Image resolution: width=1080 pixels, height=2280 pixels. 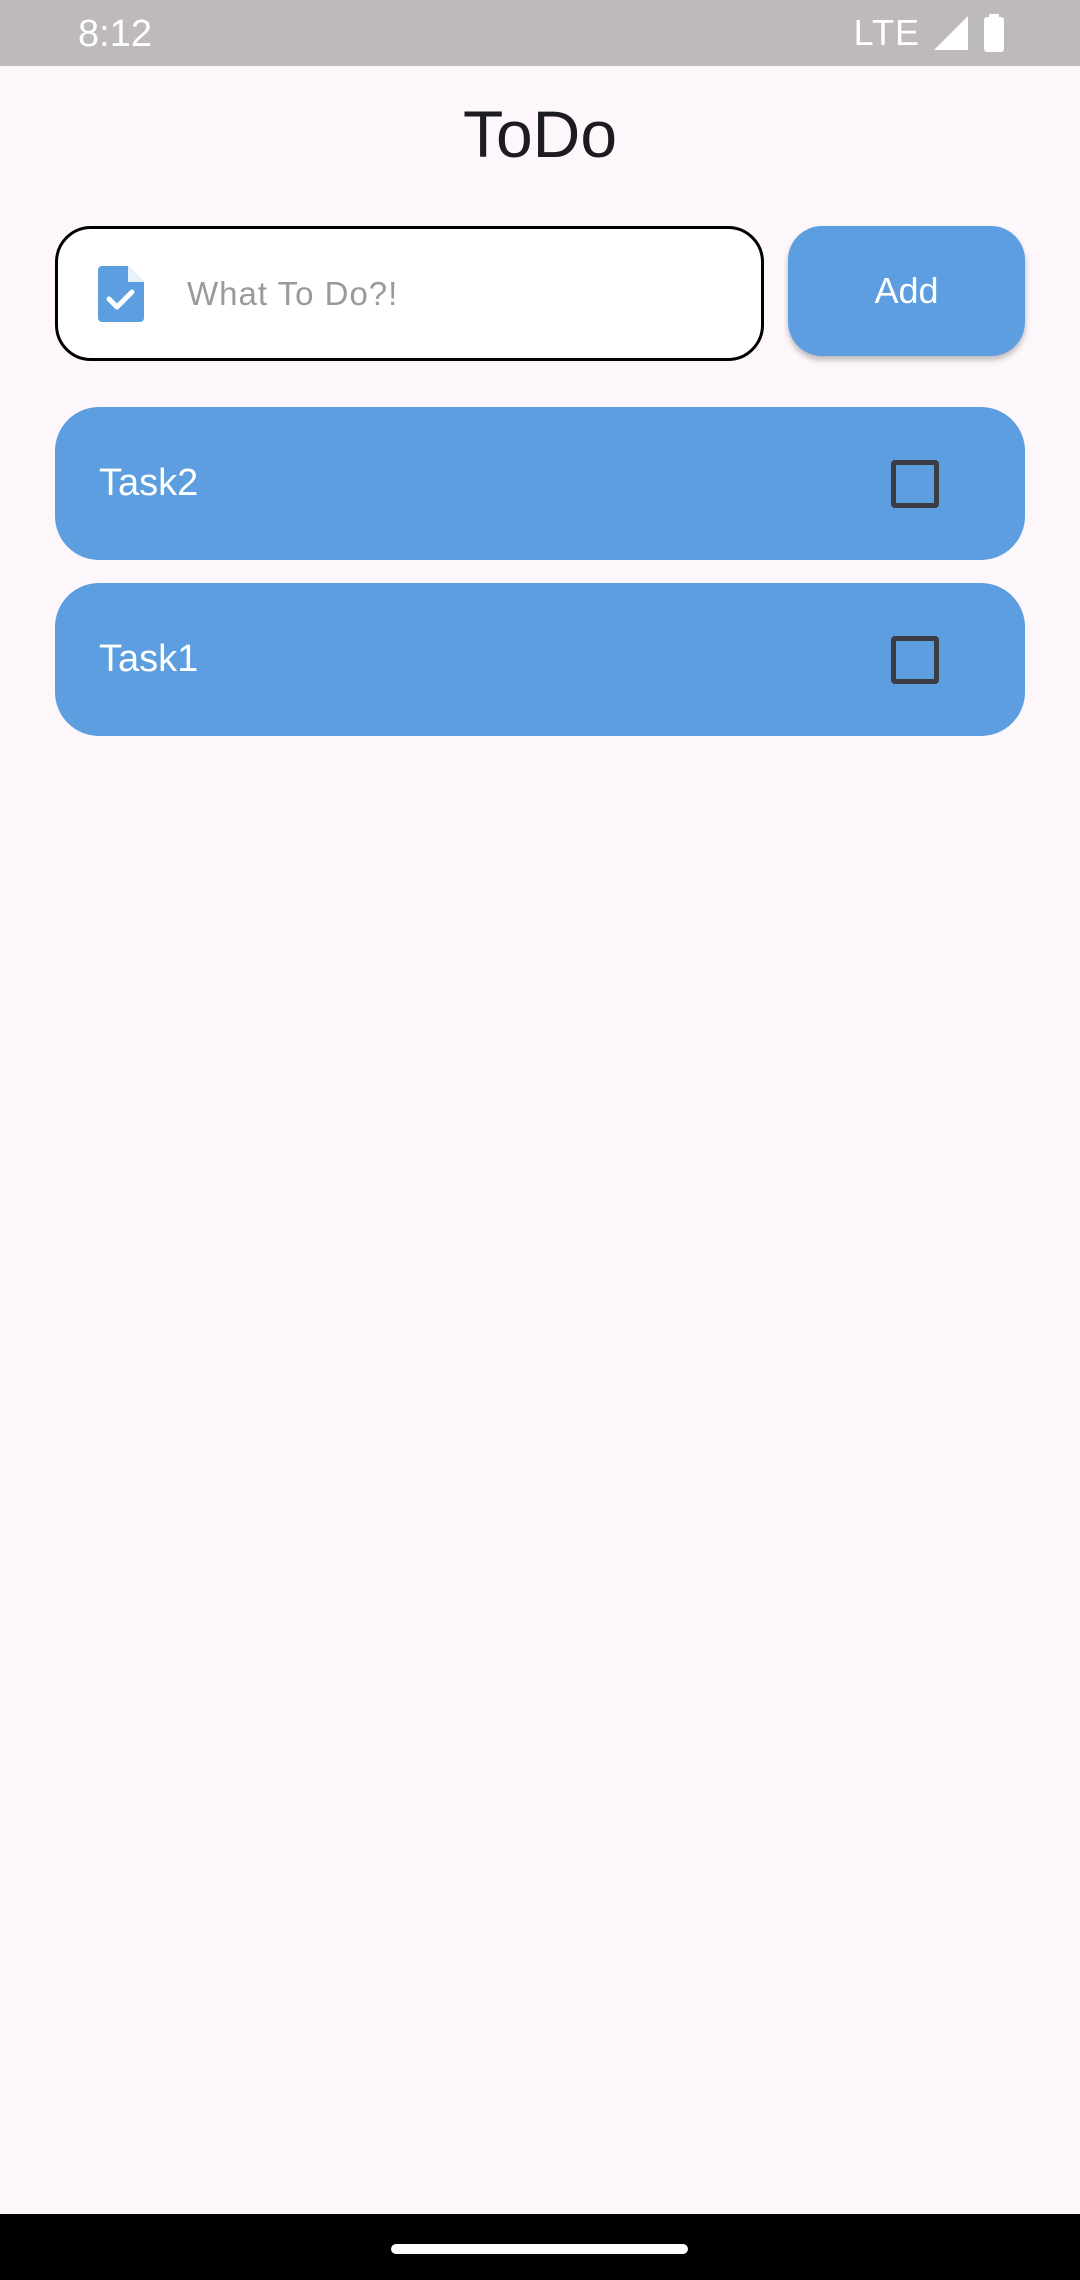 I want to click on add-button: Add, so click(x=906, y=291).